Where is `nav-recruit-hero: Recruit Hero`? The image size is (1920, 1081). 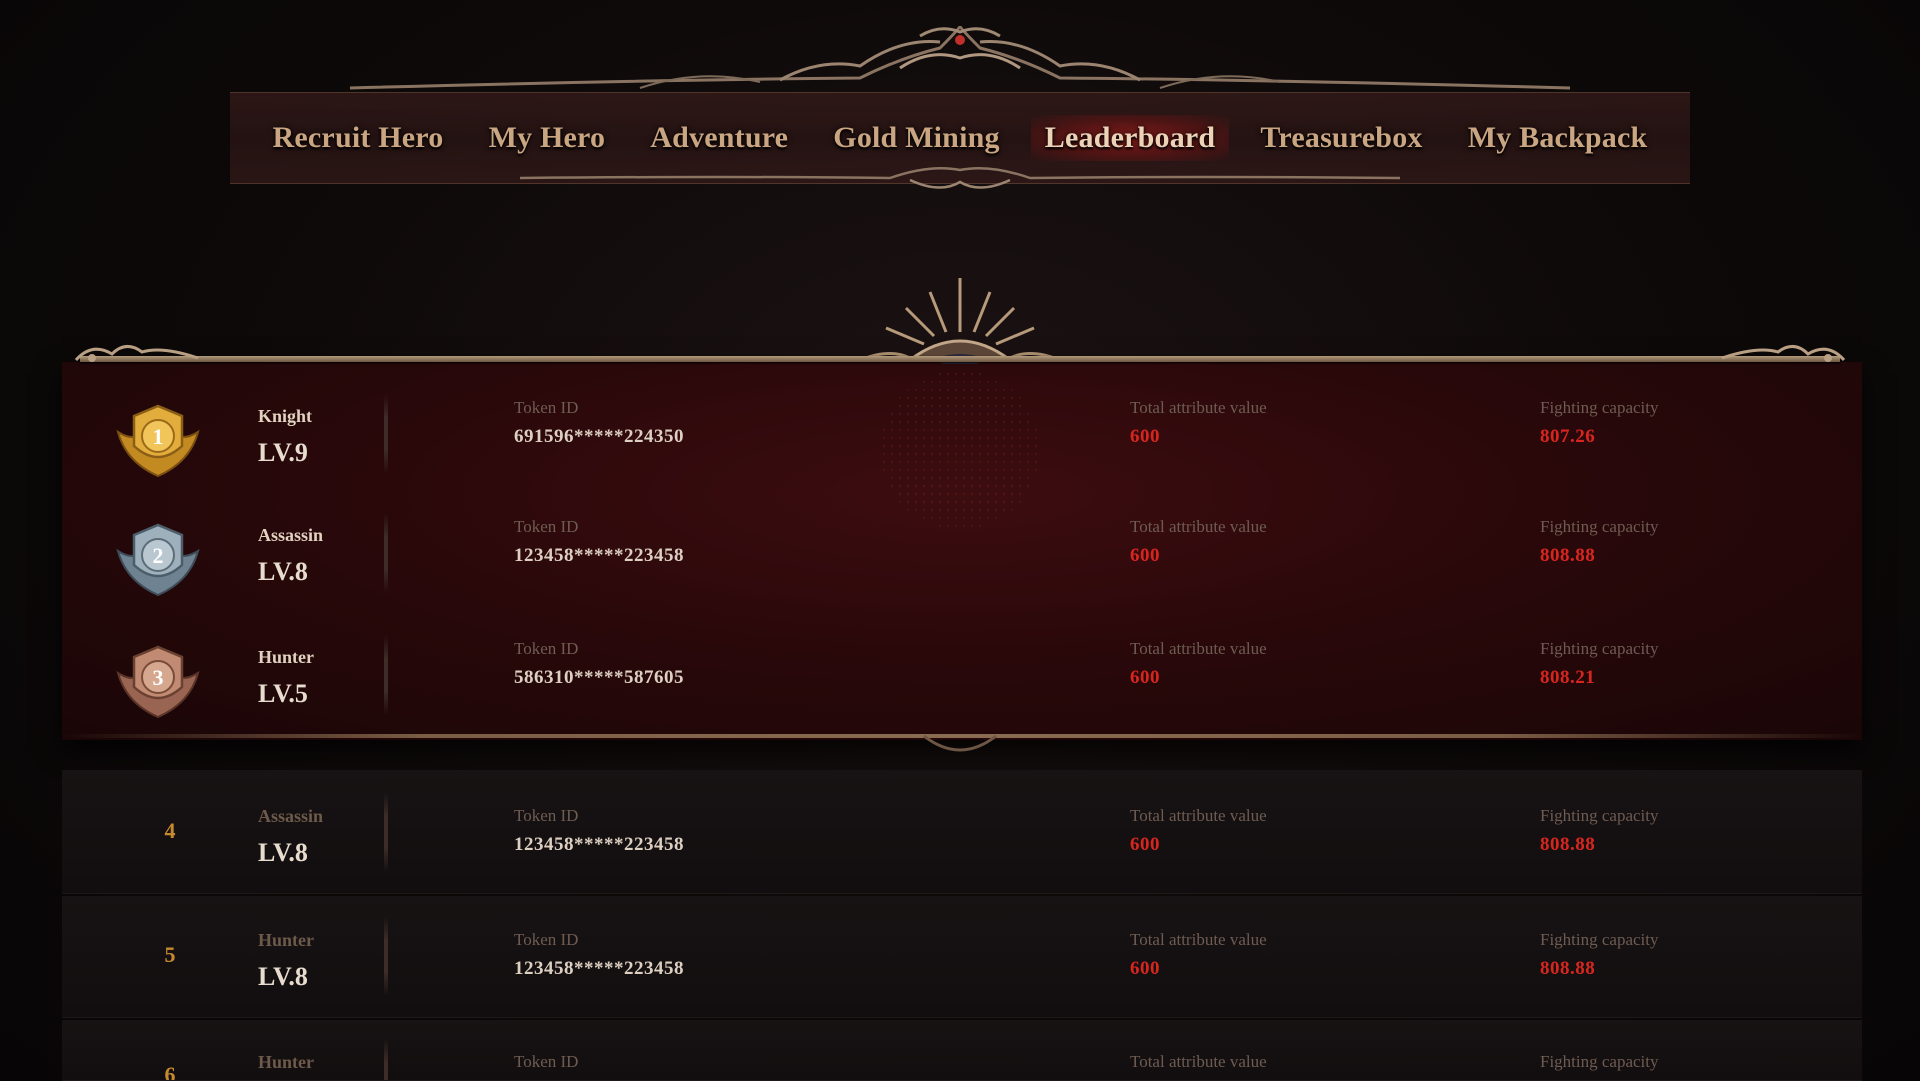
nav-recruit-hero: Recruit Hero is located at coordinates (358, 138).